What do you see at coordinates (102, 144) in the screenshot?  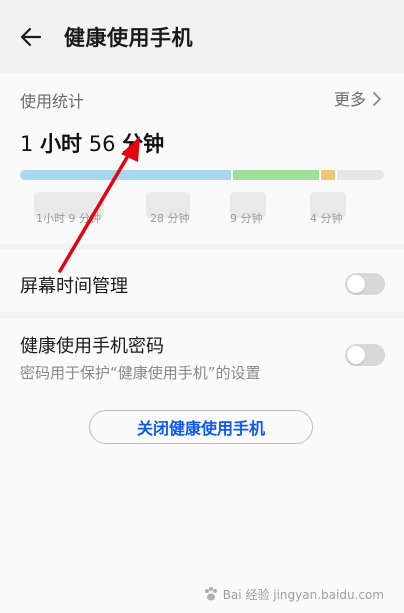 I see `total-minutes: 56` at bounding box center [102, 144].